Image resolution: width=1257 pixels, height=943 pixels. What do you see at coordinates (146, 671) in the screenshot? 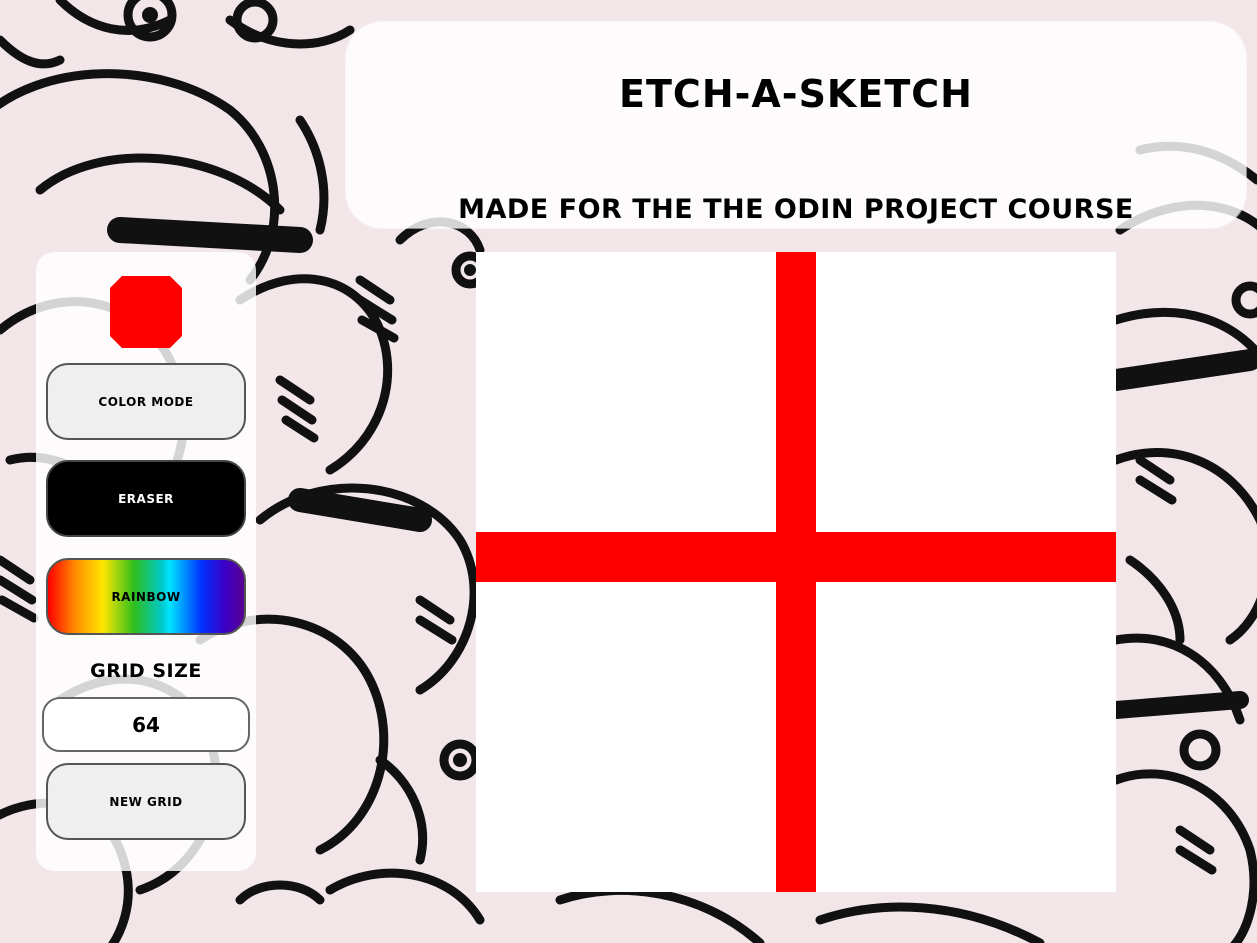
I see `grid-size-label: Grid Size` at bounding box center [146, 671].